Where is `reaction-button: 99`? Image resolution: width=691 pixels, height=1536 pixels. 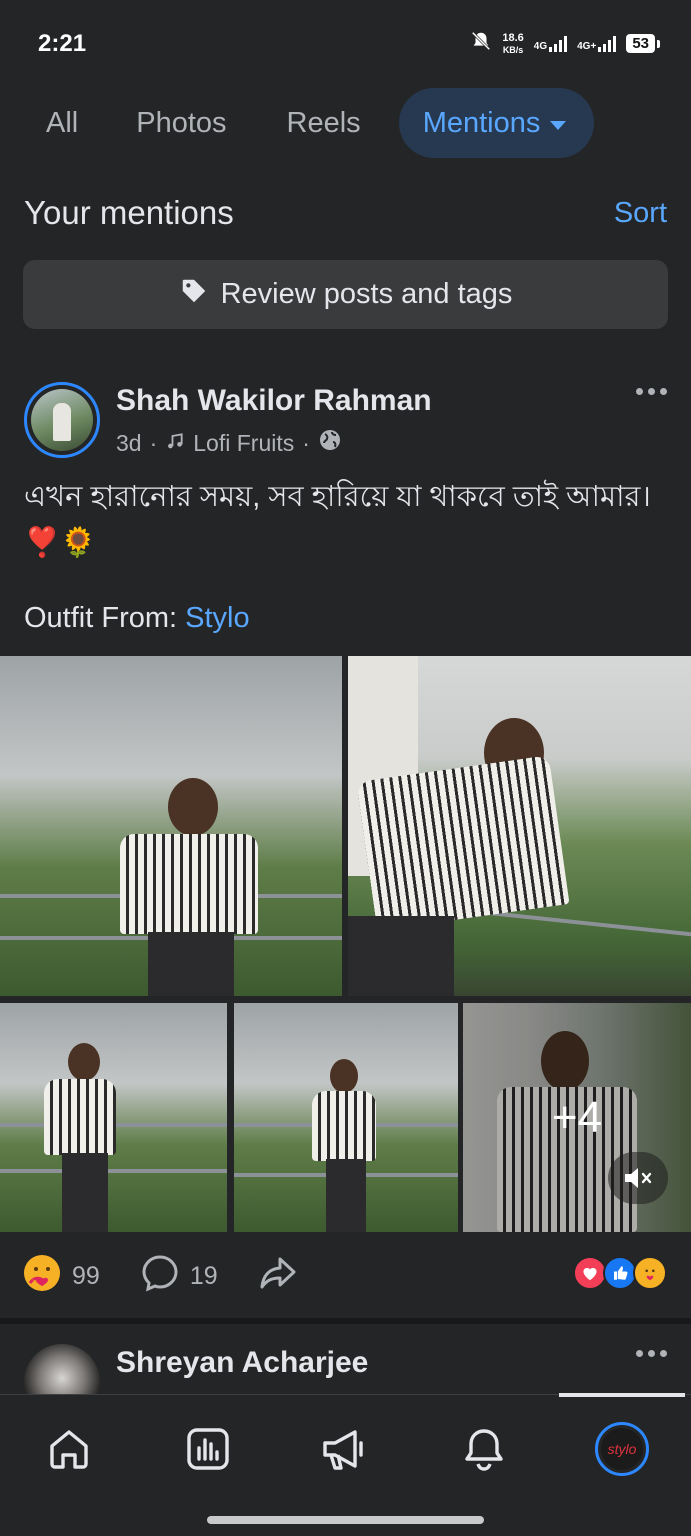 reaction-button: 99 is located at coordinates (61, 1276).